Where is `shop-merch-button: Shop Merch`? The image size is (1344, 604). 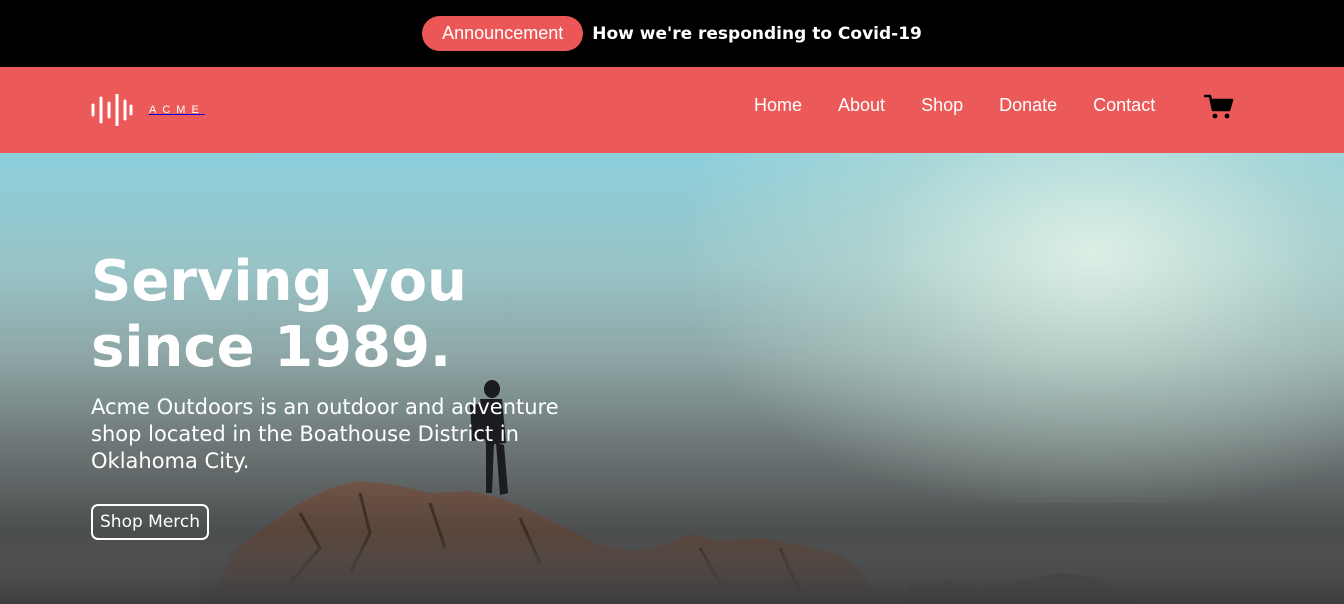 shop-merch-button: Shop Merch is located at coordinates (150, 522).